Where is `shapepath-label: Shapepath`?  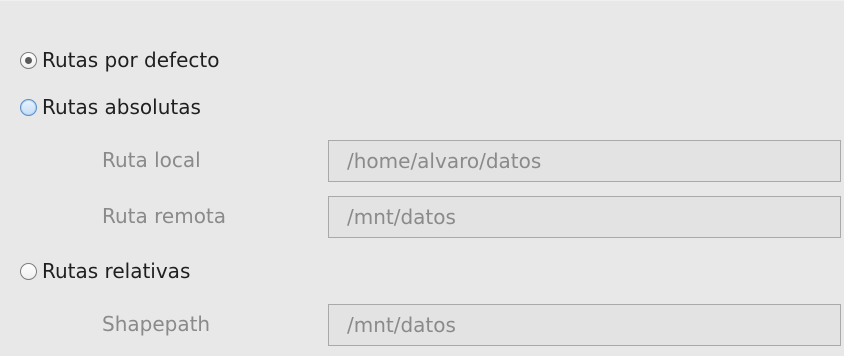 shapepath-label: Shapepath is located at coordinates (156, 324).